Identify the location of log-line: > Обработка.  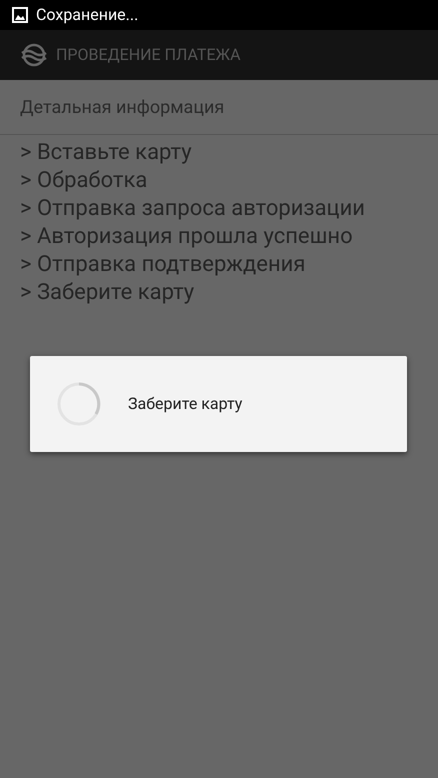
(84, 181).